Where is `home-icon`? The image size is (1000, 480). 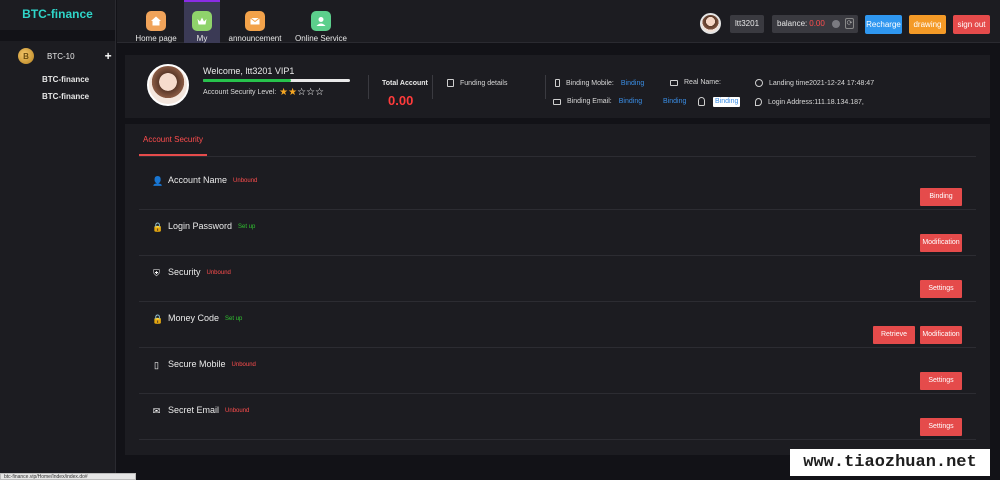 home-icon is located at coordinates (156, 21).